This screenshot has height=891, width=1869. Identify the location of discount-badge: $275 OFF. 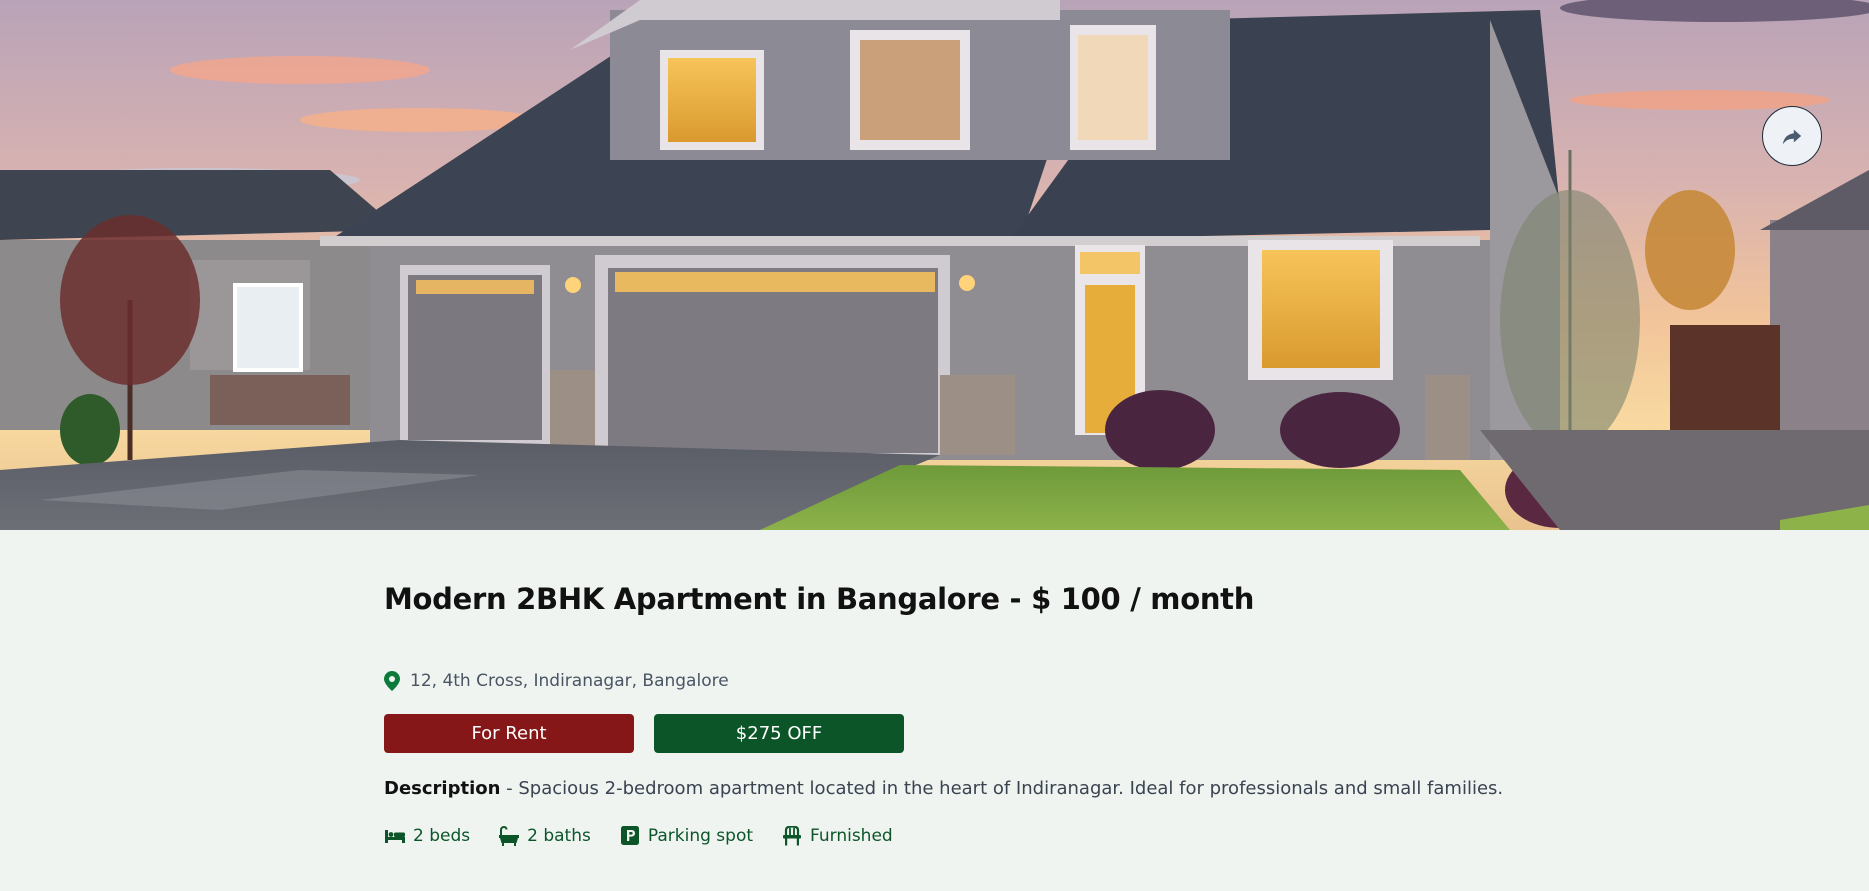
(779, 733).